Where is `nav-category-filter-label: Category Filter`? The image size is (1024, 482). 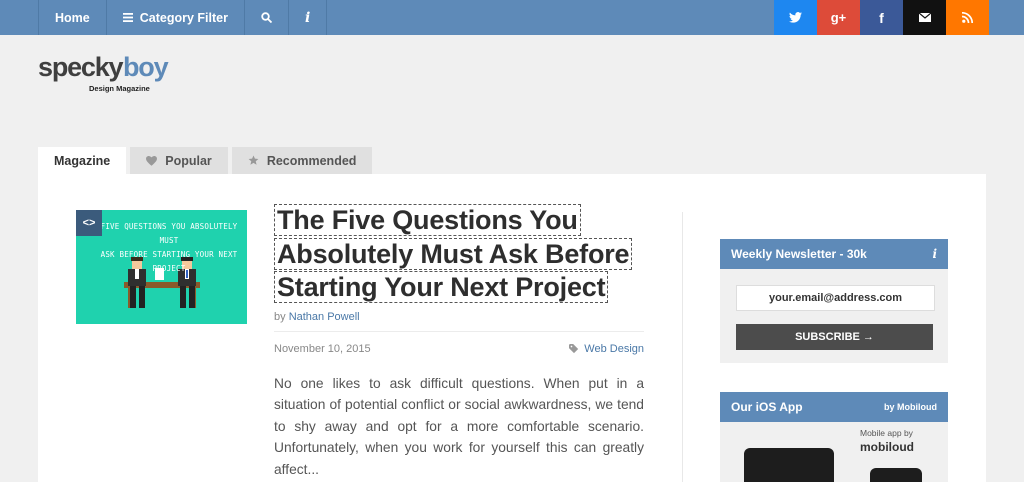 nav-category-filter-label: Category Filter is located at coordinates (183, 17).